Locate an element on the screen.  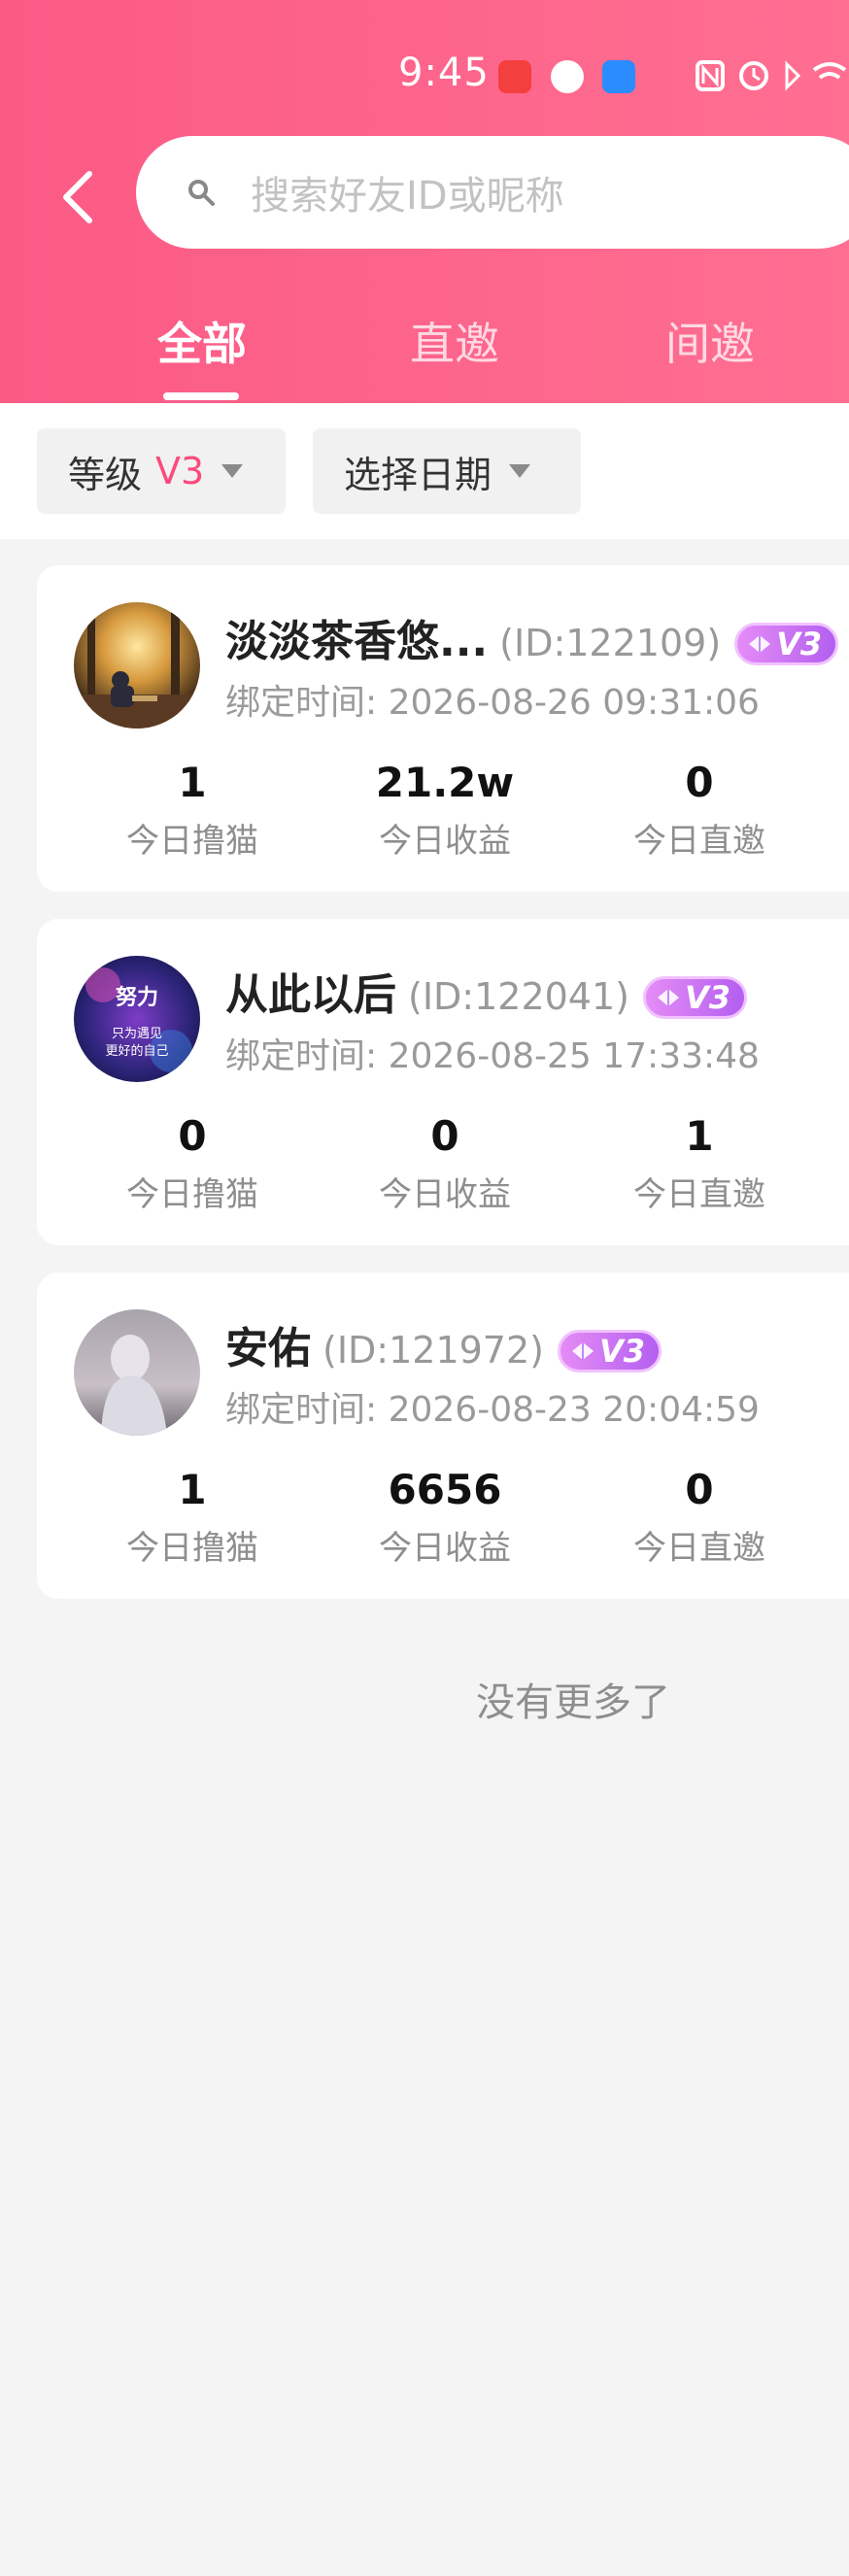
bind-time: 绑定时间: 2026-08-23 20:04:59 is located at coordinates (492, 1406).